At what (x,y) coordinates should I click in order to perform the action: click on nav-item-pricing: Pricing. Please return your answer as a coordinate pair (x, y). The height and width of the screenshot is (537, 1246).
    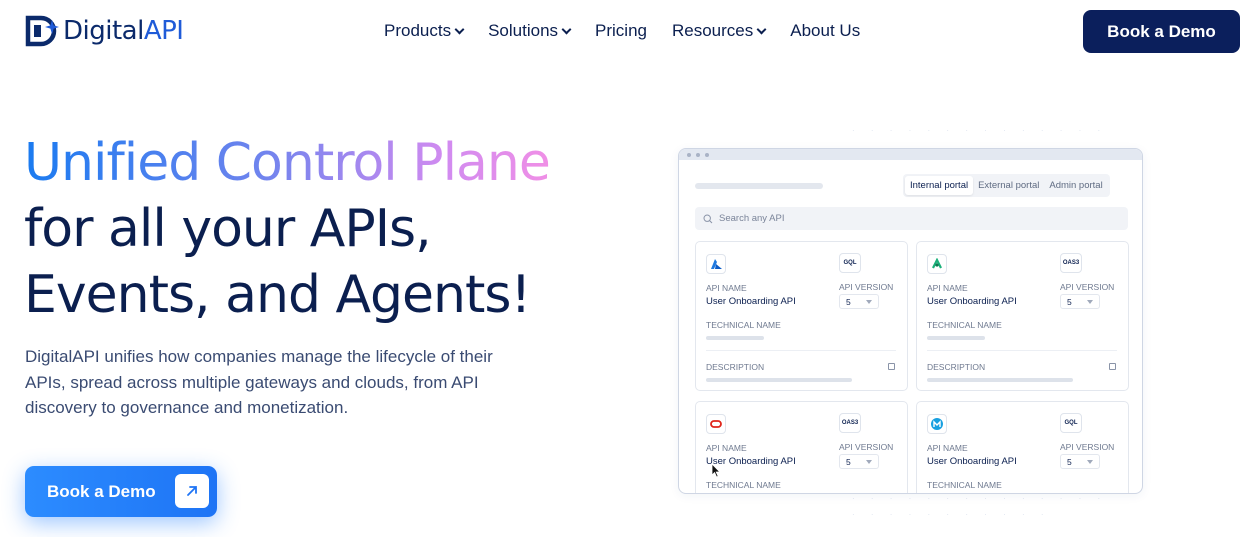
    Looking at the image, I should click on (621, 31).